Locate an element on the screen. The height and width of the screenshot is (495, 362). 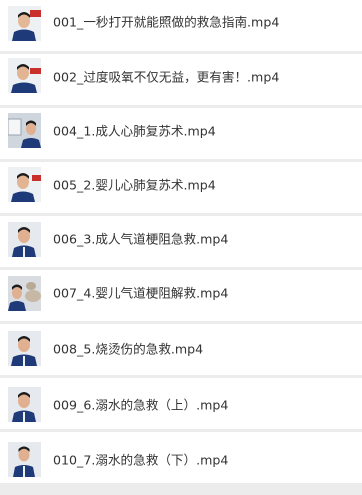
file-name: 006_3.成人气道梗阻急救.mp4 is located at coordinates (141, 239).